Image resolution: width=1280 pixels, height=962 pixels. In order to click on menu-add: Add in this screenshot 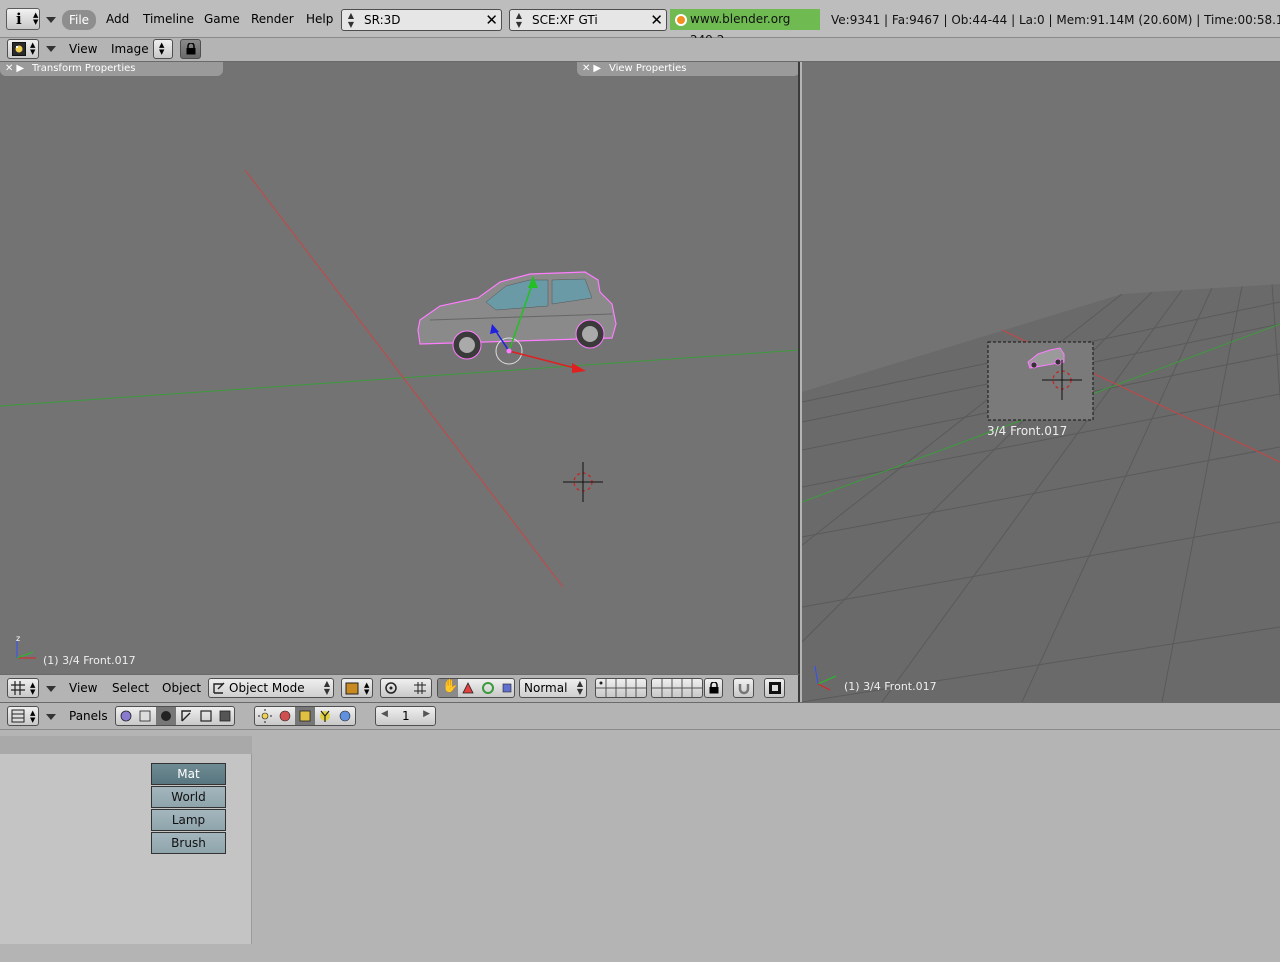, I will do `click(117, 19)`.